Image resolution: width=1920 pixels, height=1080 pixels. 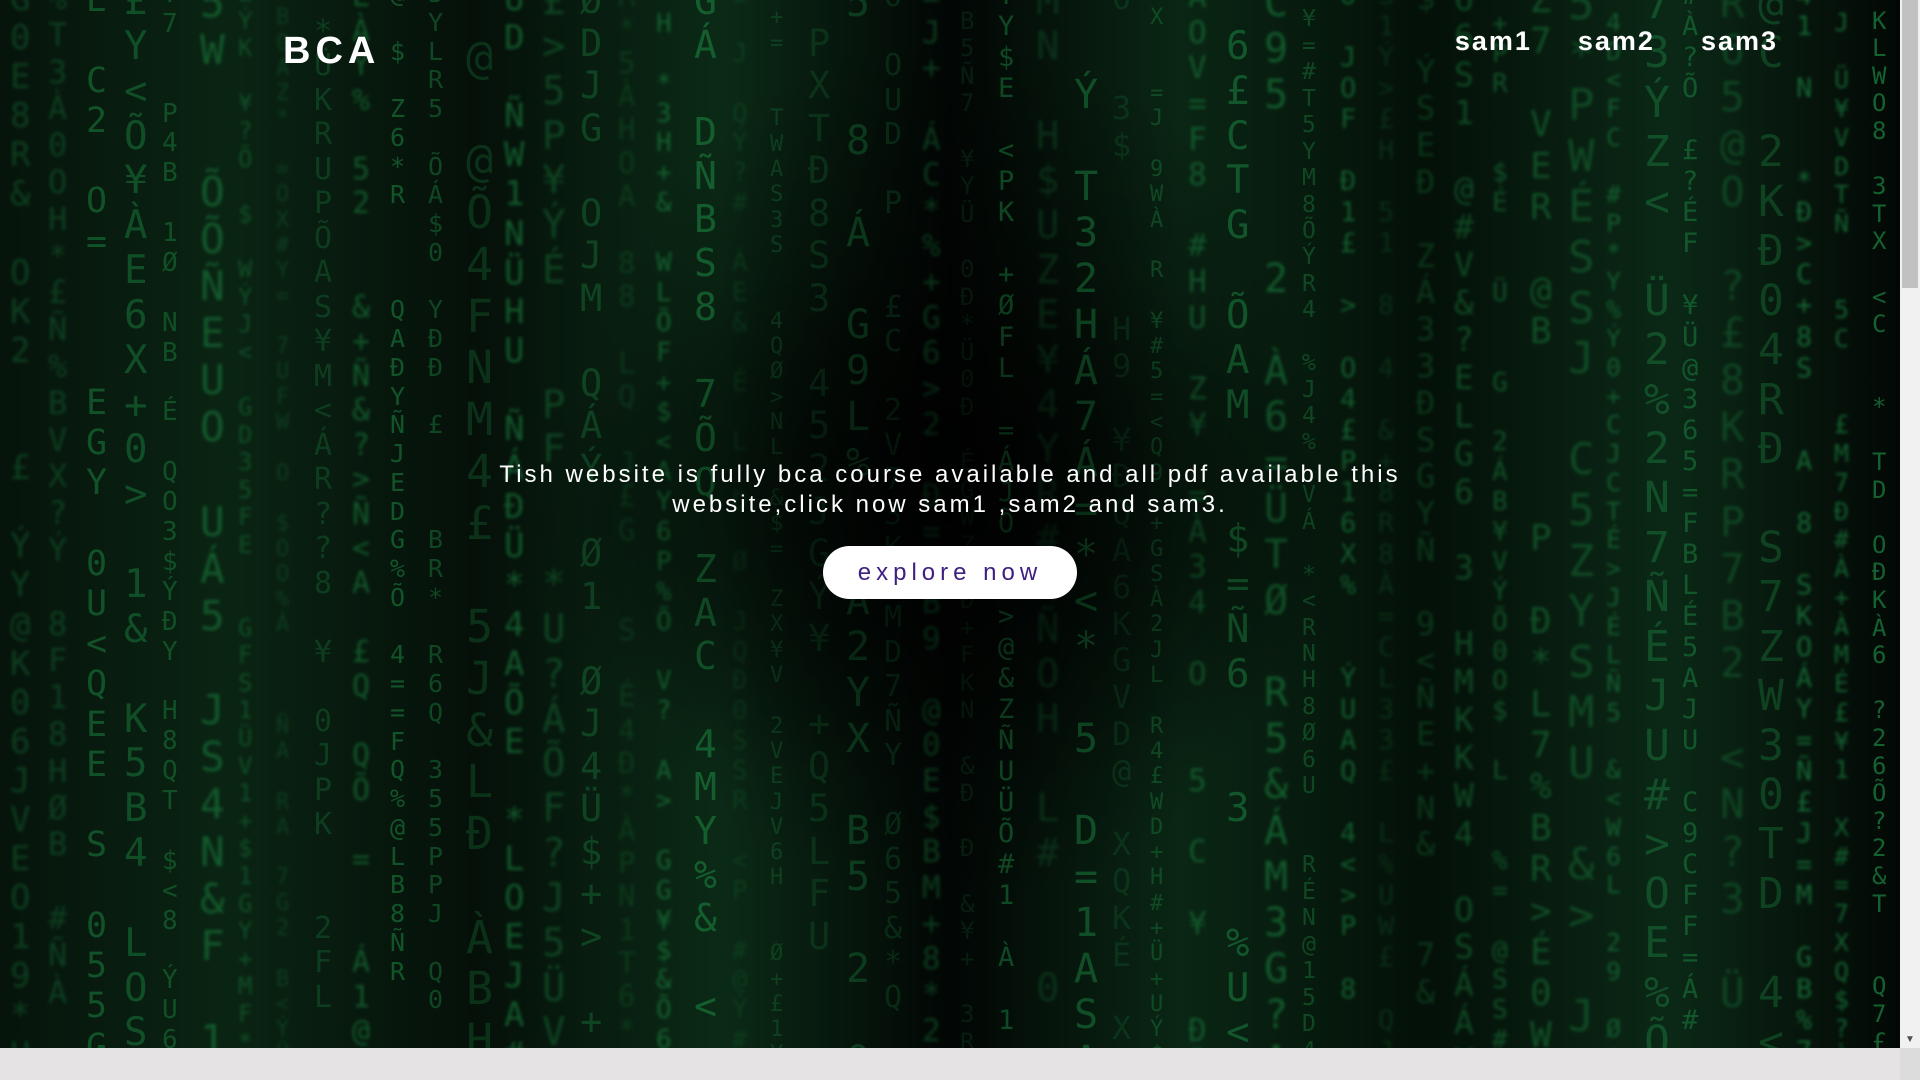 I want to click on nav-links: sam1 sam2 sam3, so click(x=1616, y=41).